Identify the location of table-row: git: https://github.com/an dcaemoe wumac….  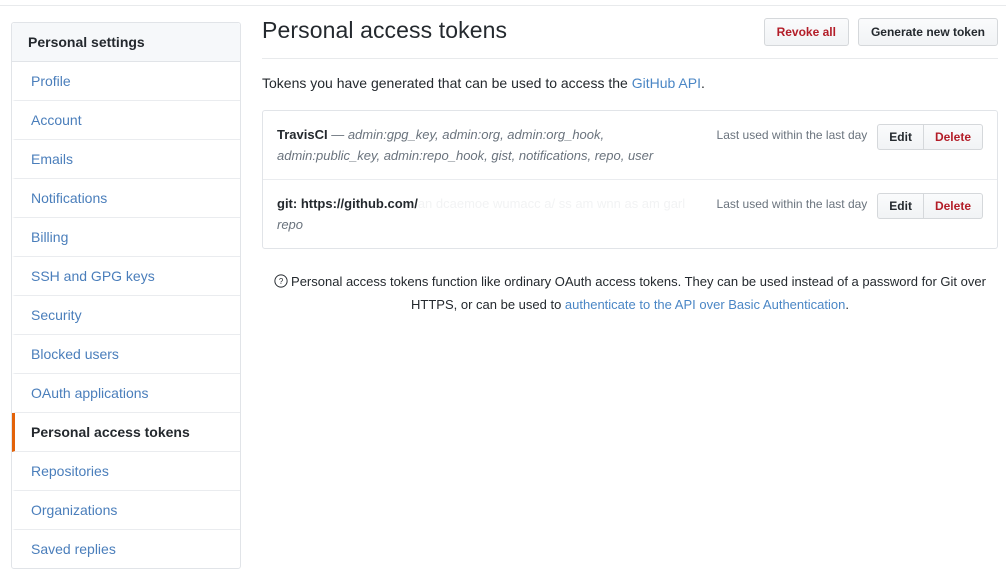
(630, 214).